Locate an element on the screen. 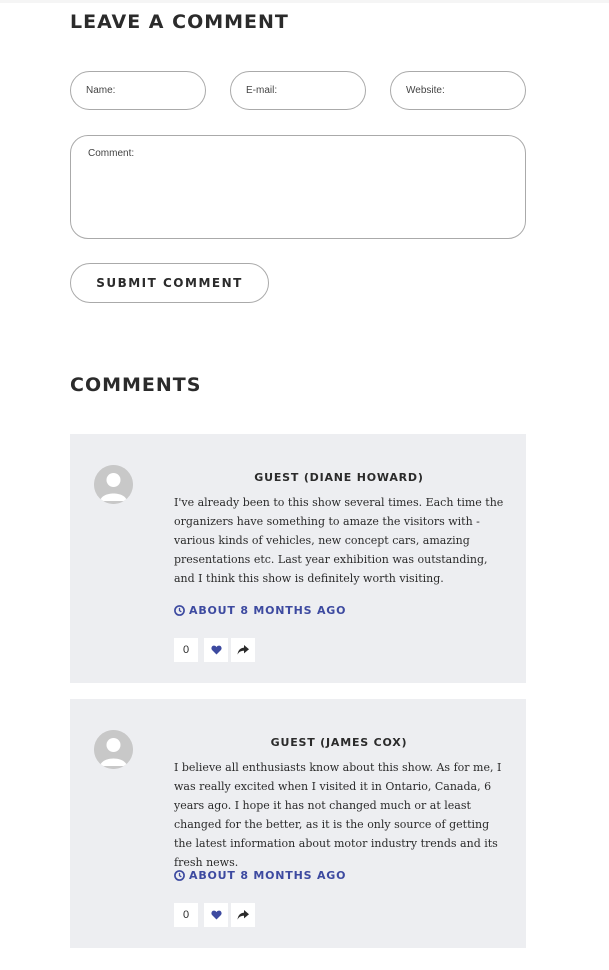 This screenshot has height=970, width=609. comment-author: GUEST (DIANE HOWARD) is located at coordinates (339, 477).